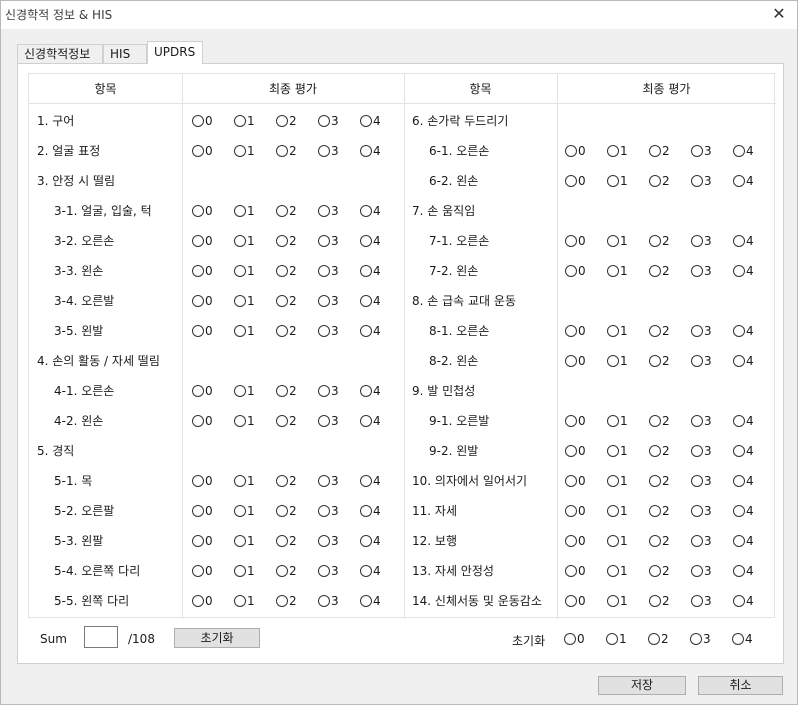 The height and width of the screenshot is (705, 798). Describe the element at coordinates (642, 685) in the screenshot. I see `save-button: 저장` at that location.